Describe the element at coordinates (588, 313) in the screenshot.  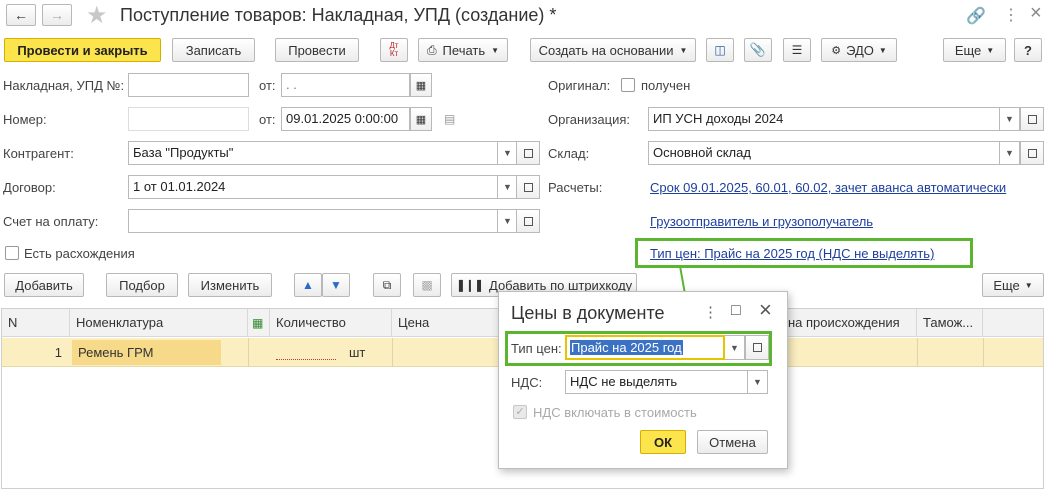
I see `dialog-title: Цены в документе` at that location.